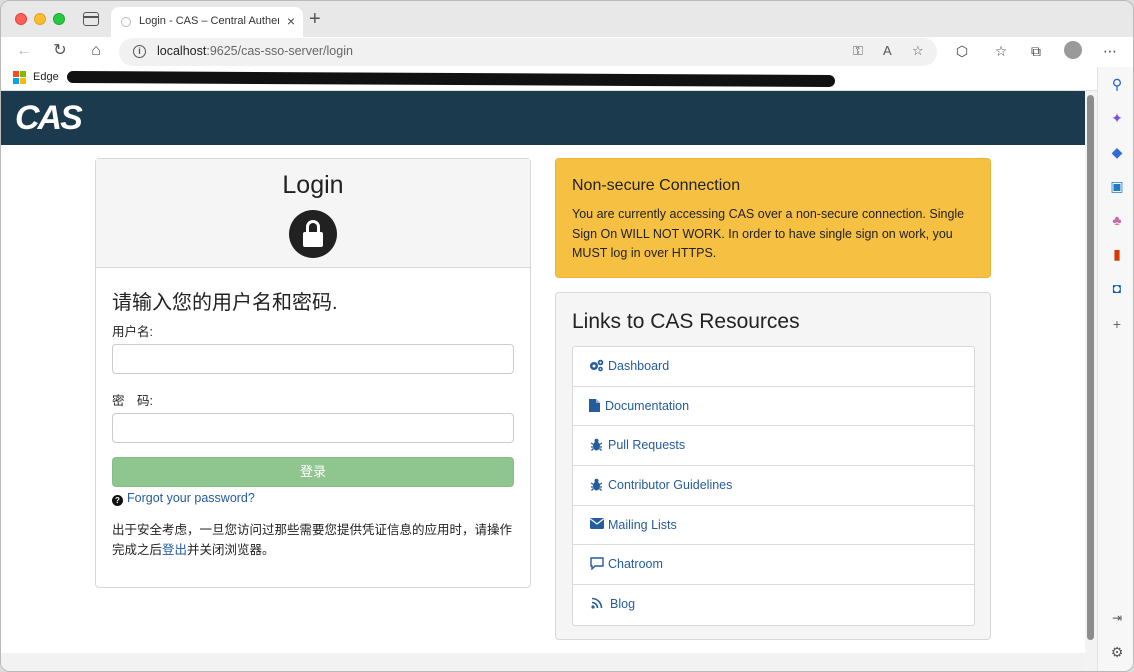 Image resolution: width=1134 pixels, height=672 pixels. Describe the element at coordinates (1117, 652) in the screenshot. I see `sidebar-settings-icon: ⚙` at that location.